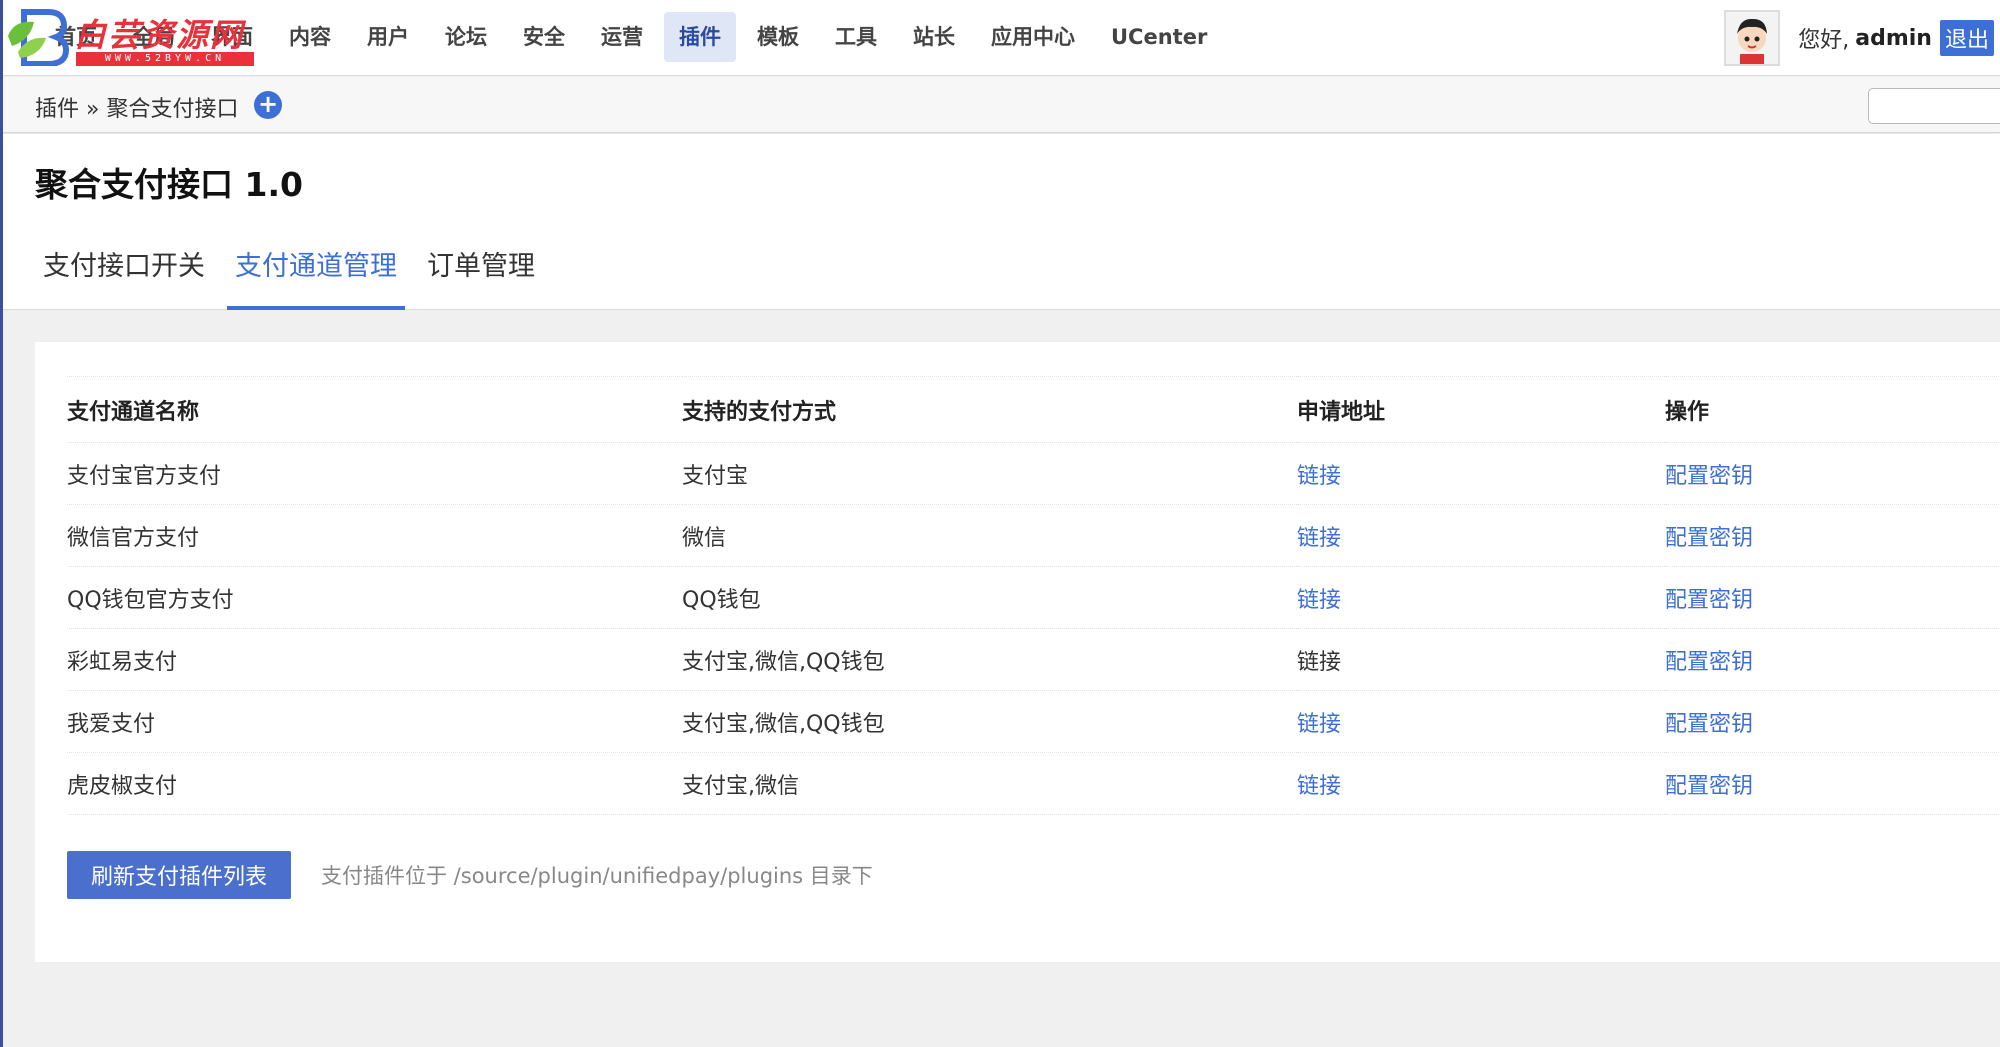 Image resolution: width=2000 pixels, height=1047 pixels. I want to click on table-row: QQ钱包官方支付 QQ钱包 链接 配置密钥, so click(1033, 597).